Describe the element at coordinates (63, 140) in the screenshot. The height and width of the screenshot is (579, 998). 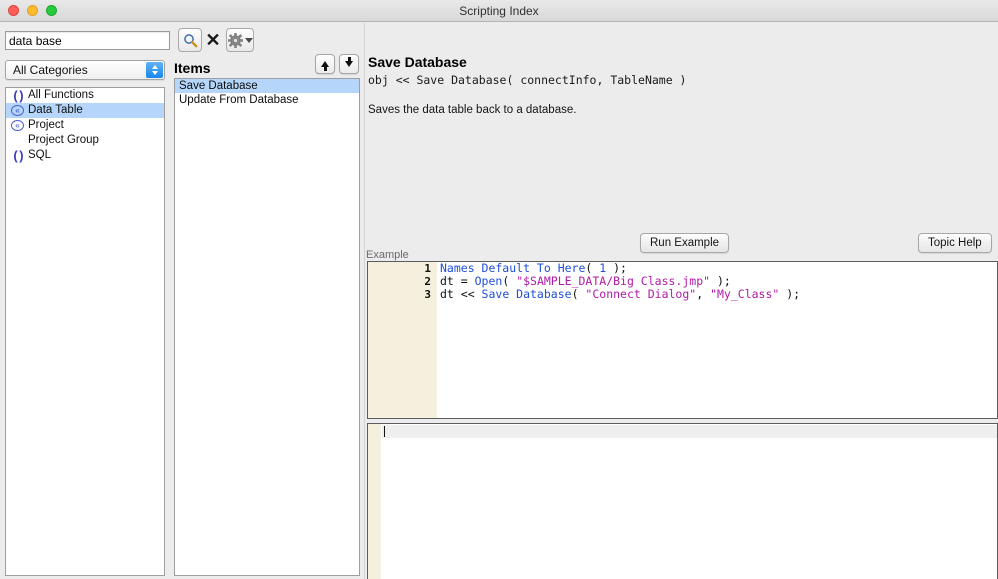
I see `tree-item-label: Project Group` at that location.